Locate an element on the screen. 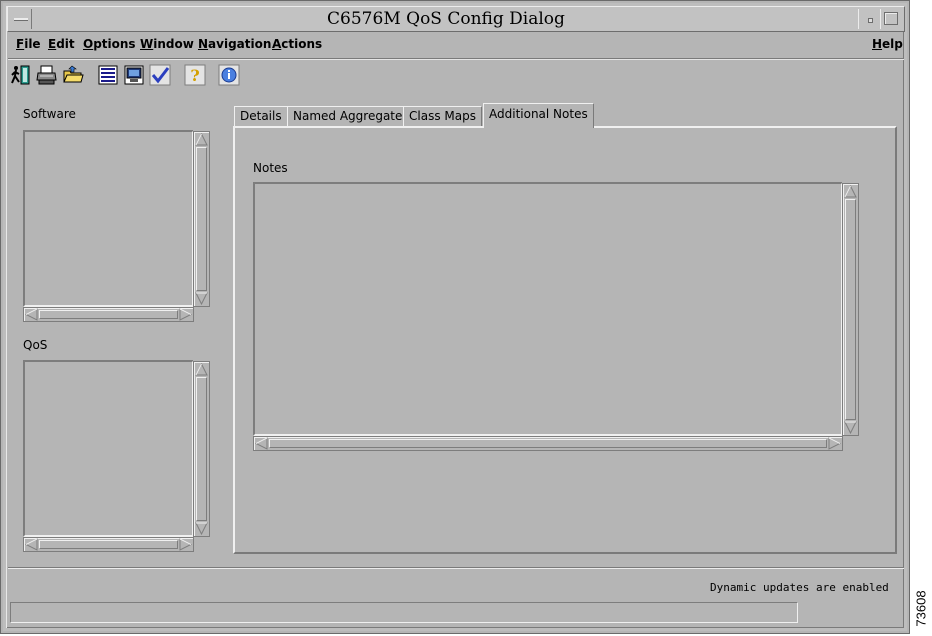 This screenshot has height=636, width=932. notes-horizontal-scrollbar is located at coordinates (548, 443).